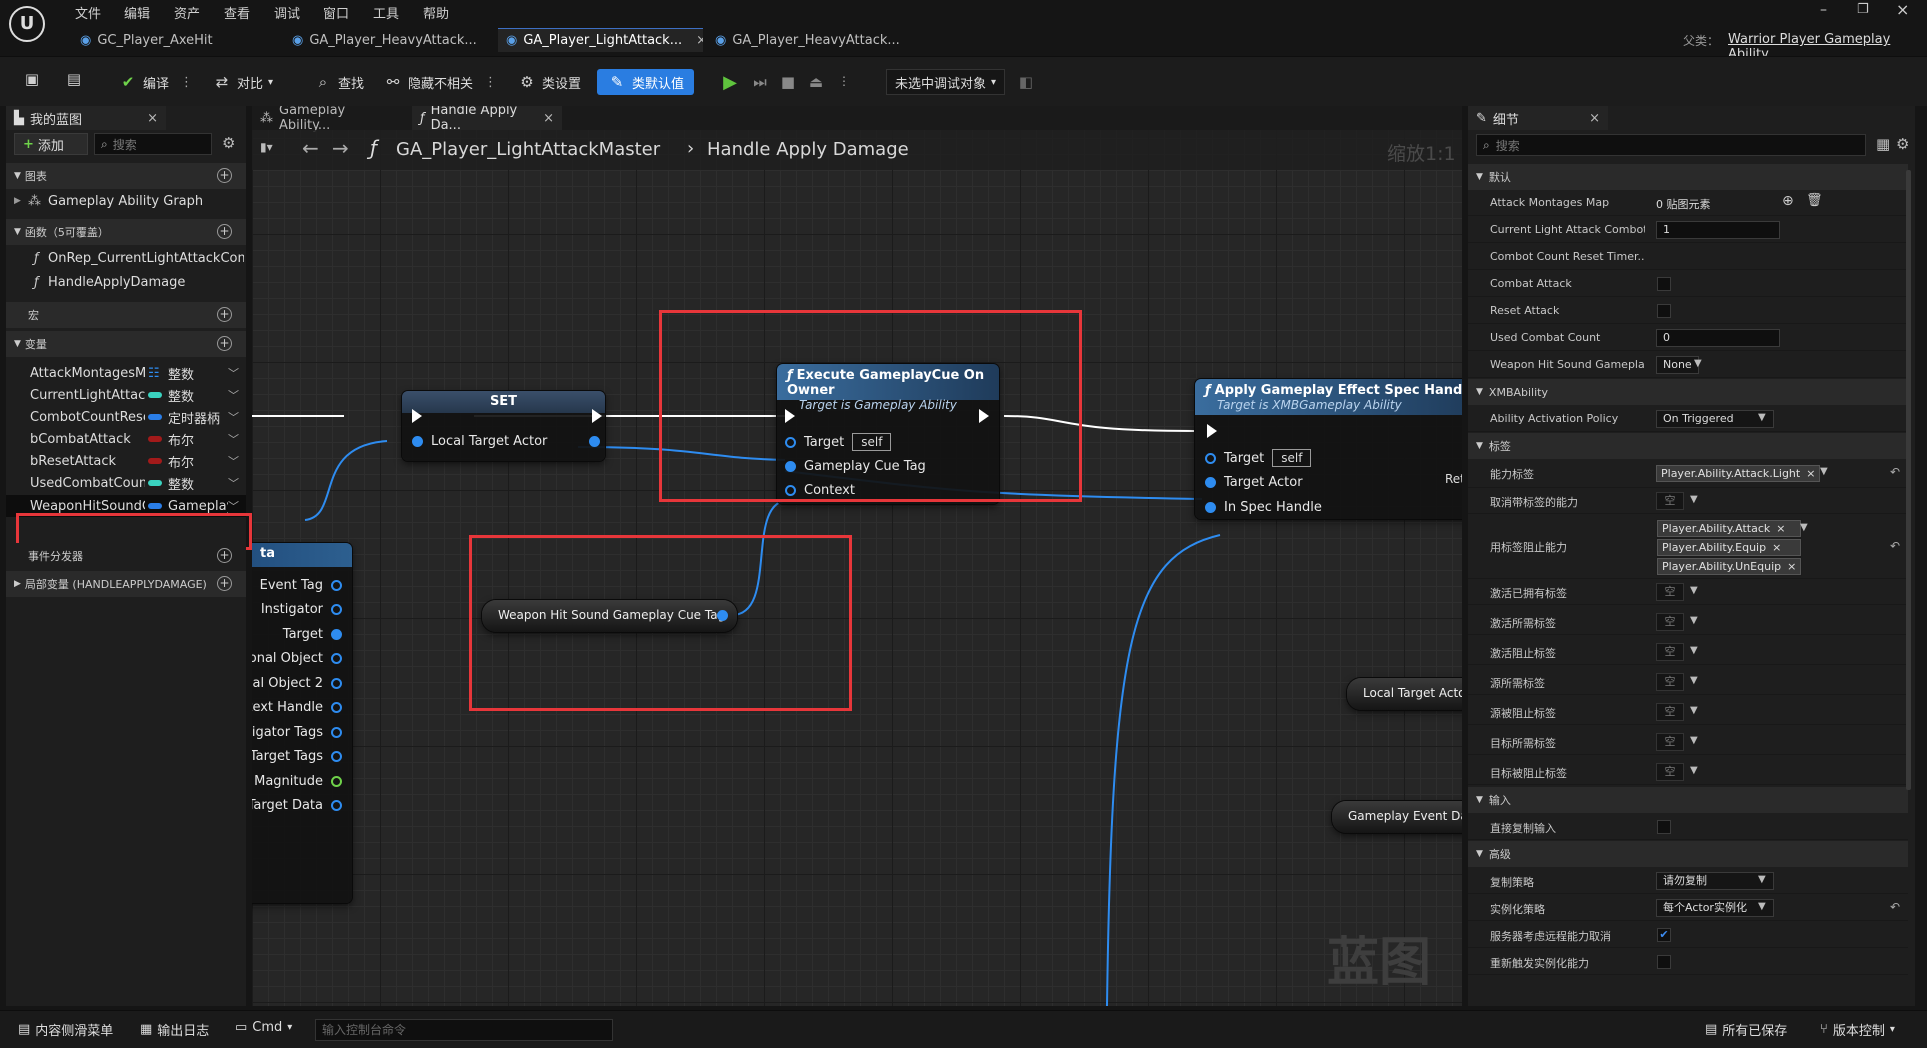  What do you see at coordinates (464, 1030) in the screenshot?
I see `console-command-input: 输入控制台命令` at bounding box center [464, 1030].